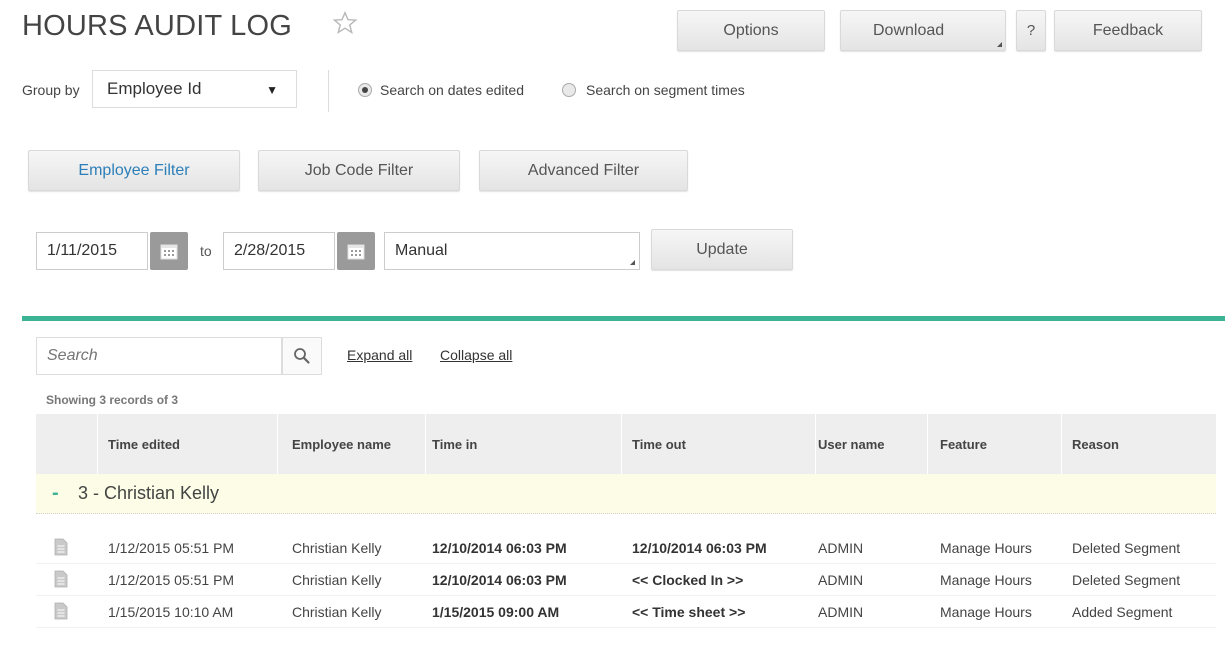 This screenshot has width=1225, height=650. I want to click on search-icon, so click(302, 356).